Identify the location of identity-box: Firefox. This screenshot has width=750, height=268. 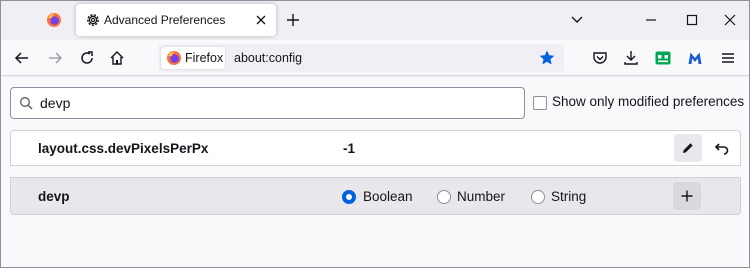
(193, 58).